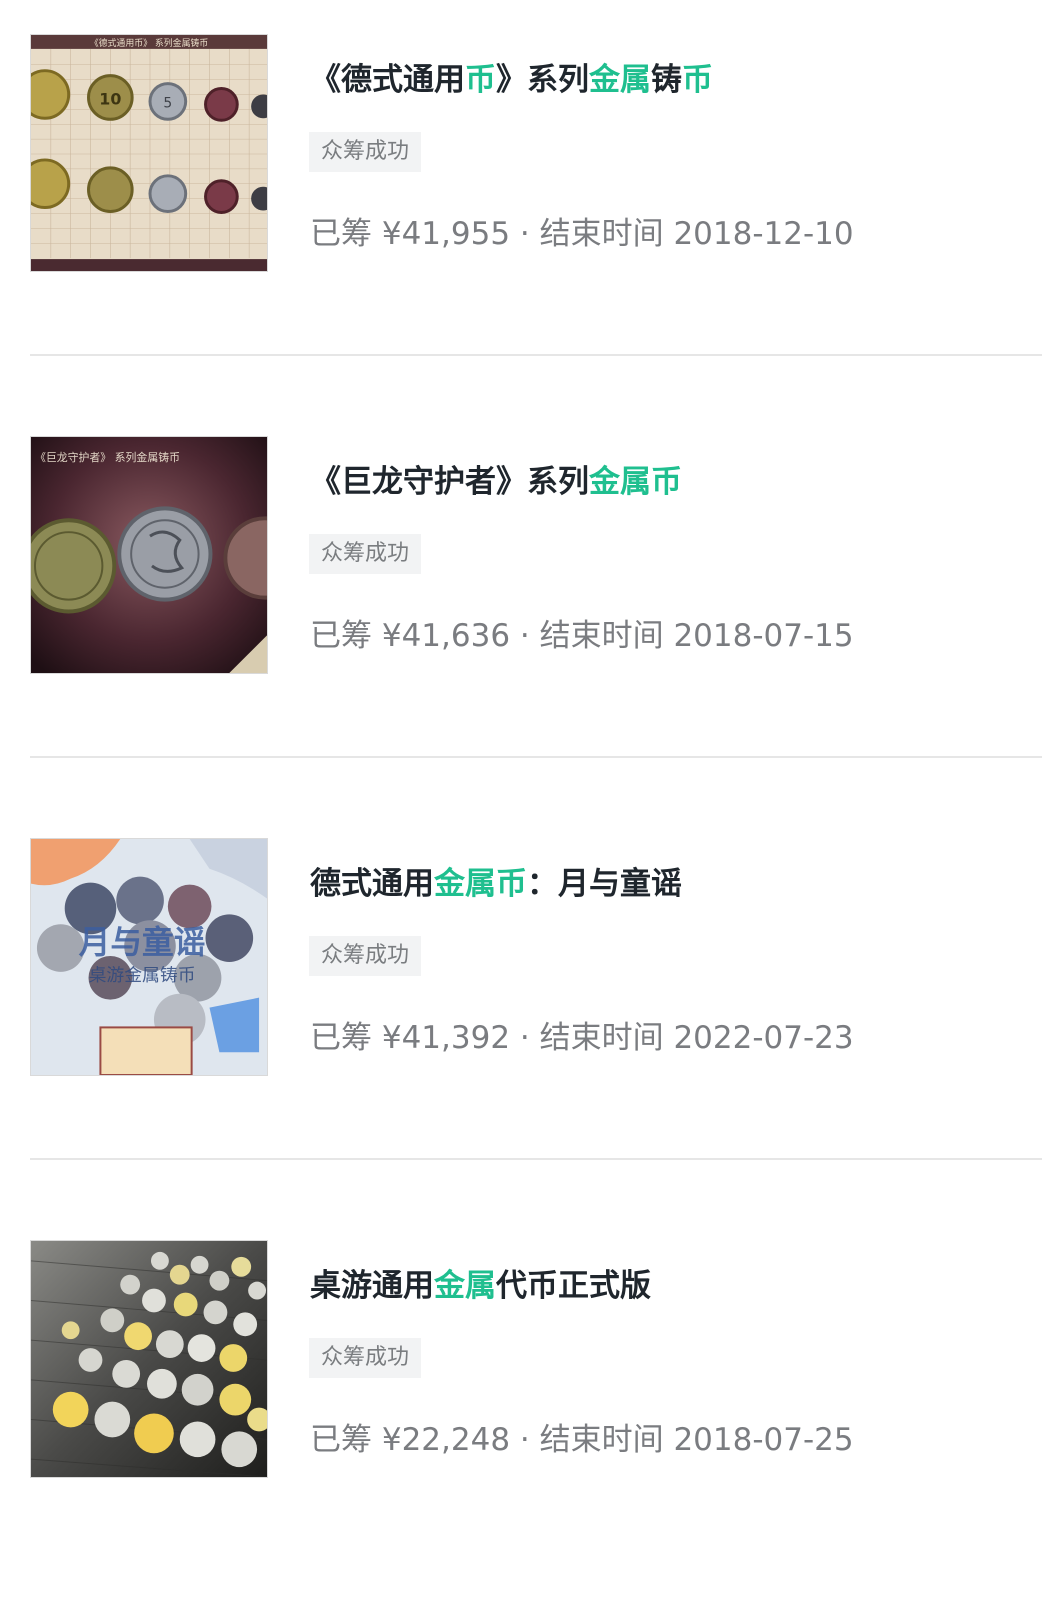 This screenshot has height=1608, width=1042. I want to click on title-segment: 《德式通用, so click(387, 80).